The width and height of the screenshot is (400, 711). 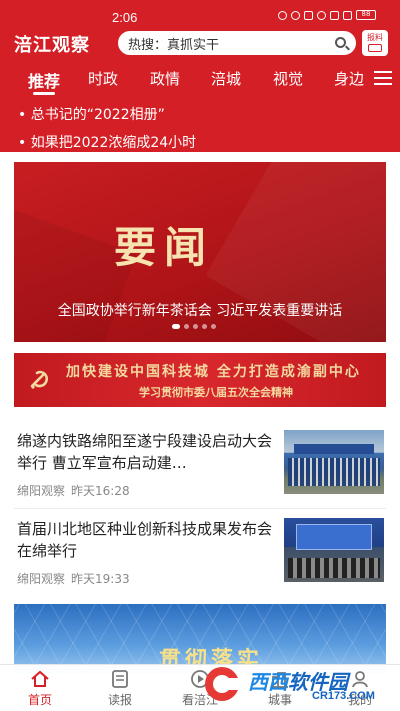 What do you see at coordinates (174, 45) in the screenshot?
I see `search-hot-text: 热搜：真抓实干` at bounding box center [174, 45].